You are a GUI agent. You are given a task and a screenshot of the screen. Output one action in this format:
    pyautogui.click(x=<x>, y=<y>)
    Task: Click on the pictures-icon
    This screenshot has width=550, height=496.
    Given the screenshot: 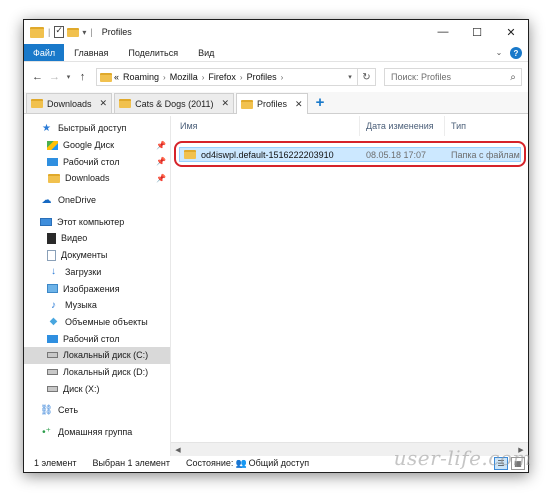 What is the action you would take?
    pyautogui.click(x=52, y=289)
    